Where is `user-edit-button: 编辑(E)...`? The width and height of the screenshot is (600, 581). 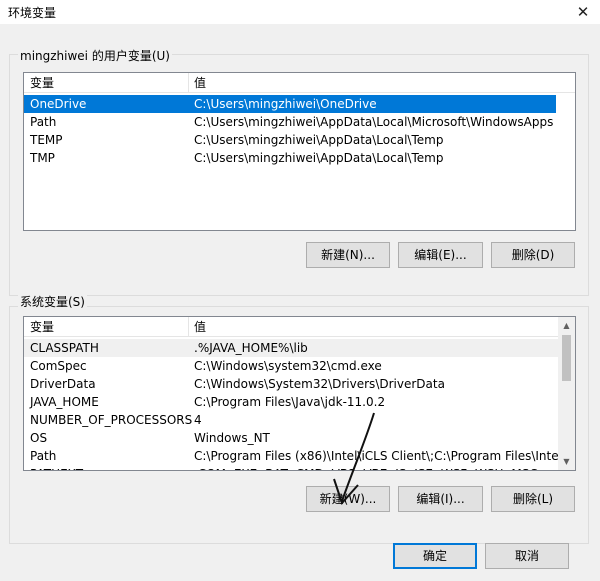
user-edit-button: 编辑(E)... is located at coordinates (440, 255).